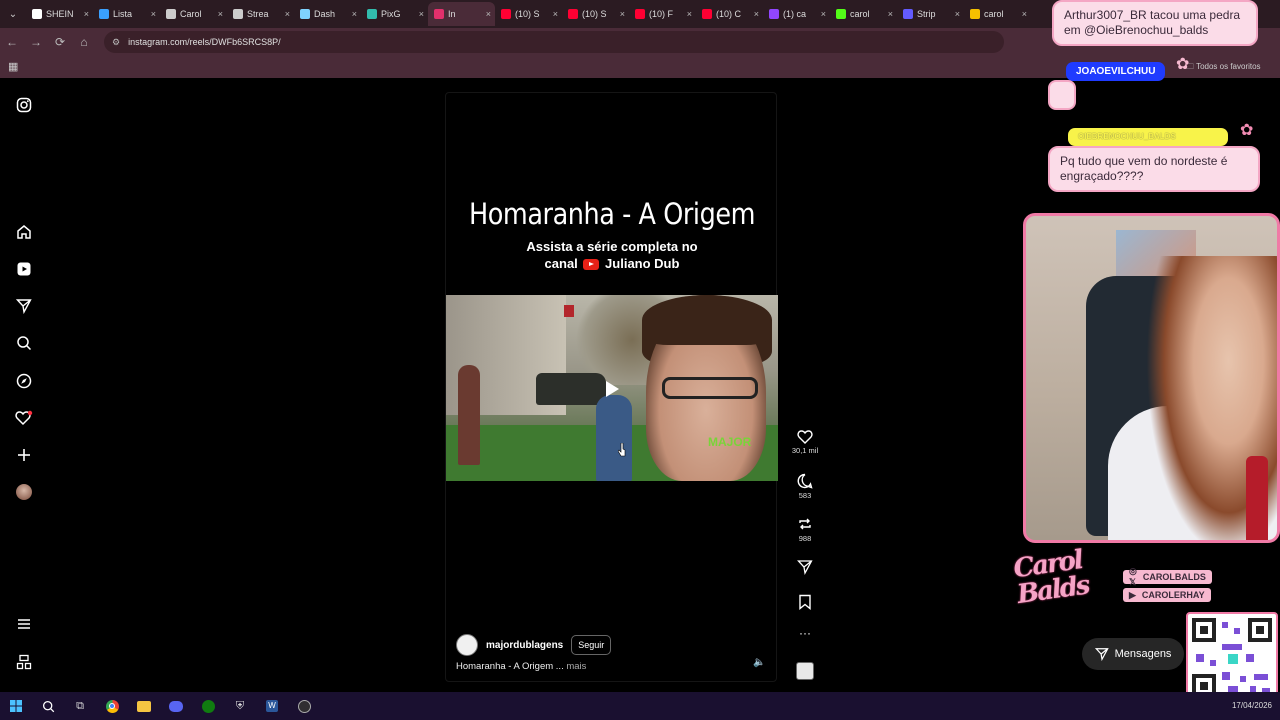  What do you see at coordinates (36, 42) in the screenshot?
I see `forward-icon: →` at bounding box center [36, 42].